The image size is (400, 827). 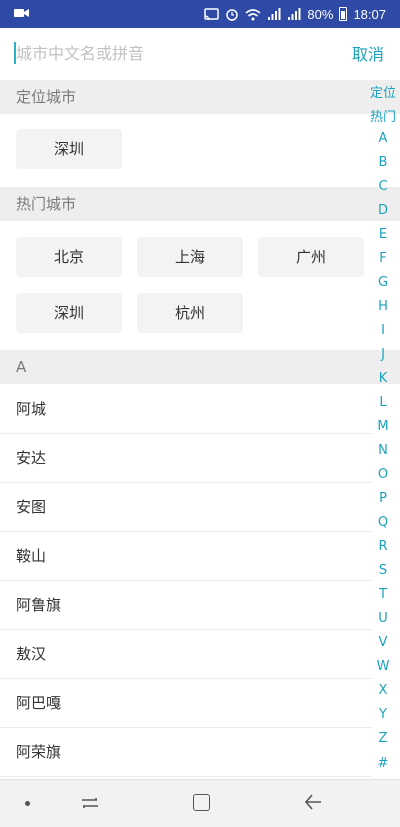 What do you see at coordinates (383, 714) in the screenshot?
I see `index-item: Y` at bounding box center [383, 714].